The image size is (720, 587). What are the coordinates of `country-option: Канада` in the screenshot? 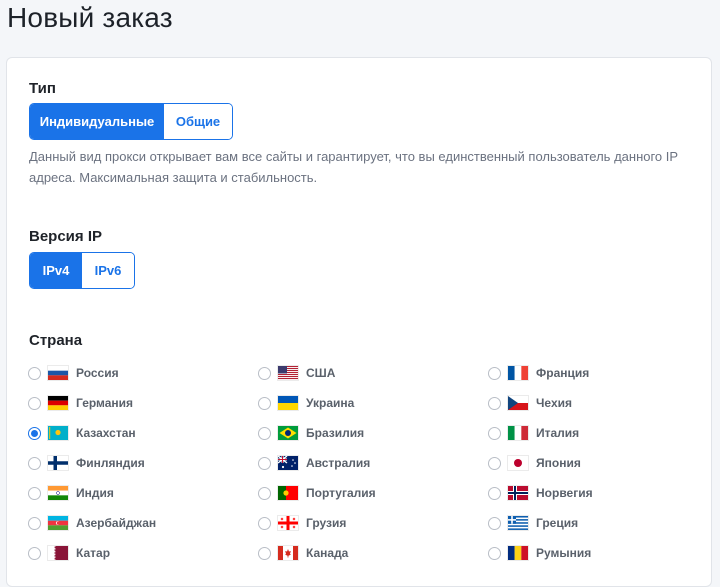 It's located at (303, 553).